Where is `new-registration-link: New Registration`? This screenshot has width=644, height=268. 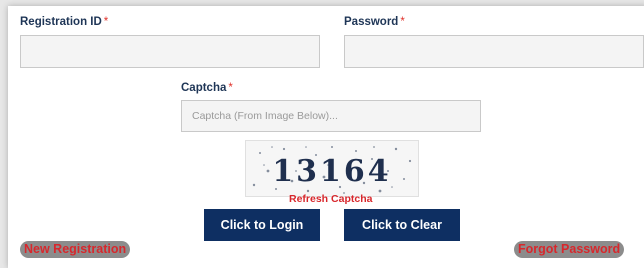
new-registration-link: New Registration is located at coordinates (75, 249).